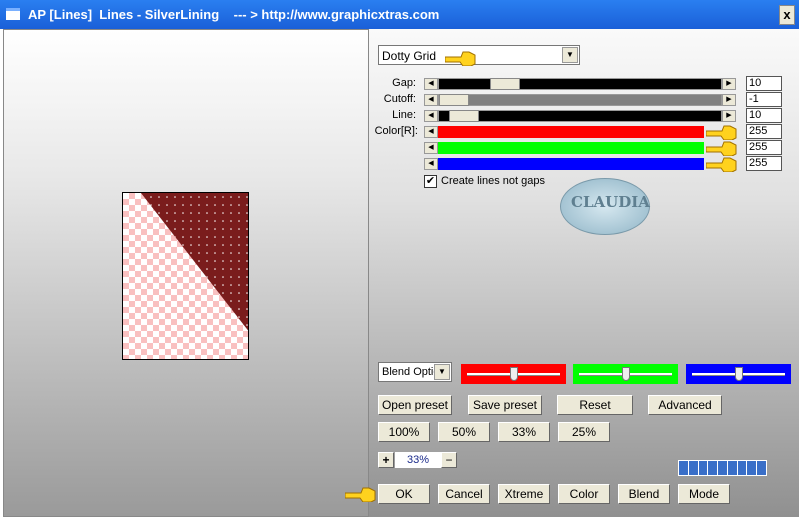 This screenshot has height=517, width=799. Describe the element at coordinates (685, 405) in the screenshot. I see `advanced-button: Advanced` at that location.